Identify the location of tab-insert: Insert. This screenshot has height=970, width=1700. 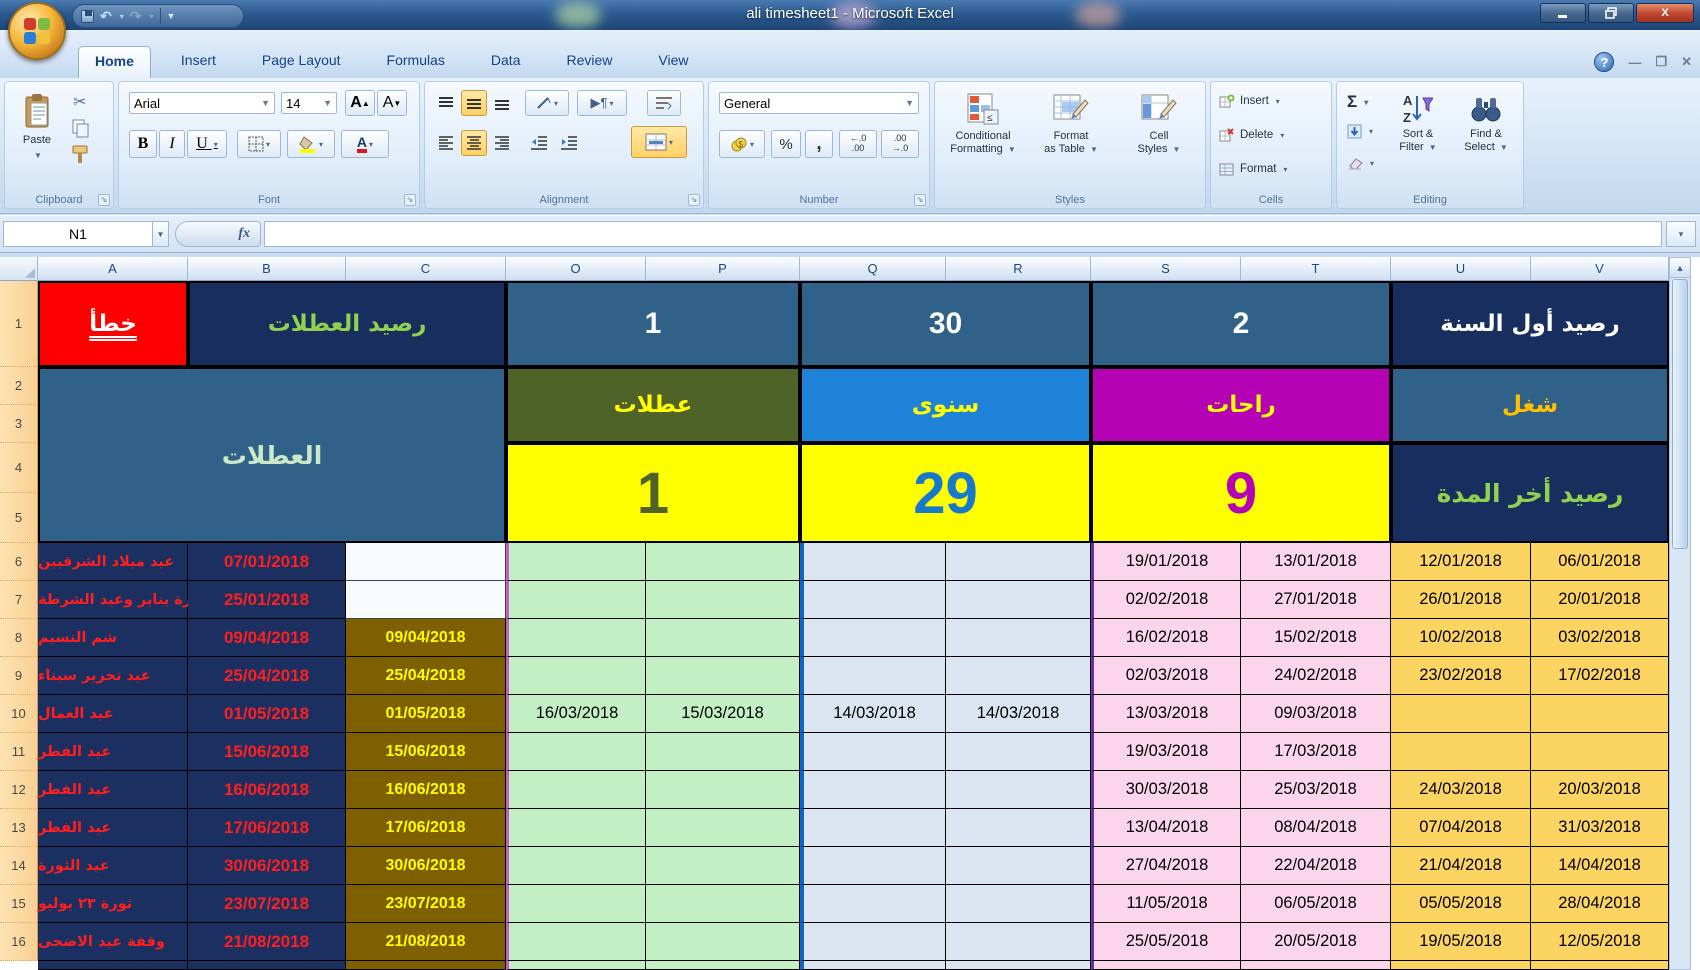
(198, 62).